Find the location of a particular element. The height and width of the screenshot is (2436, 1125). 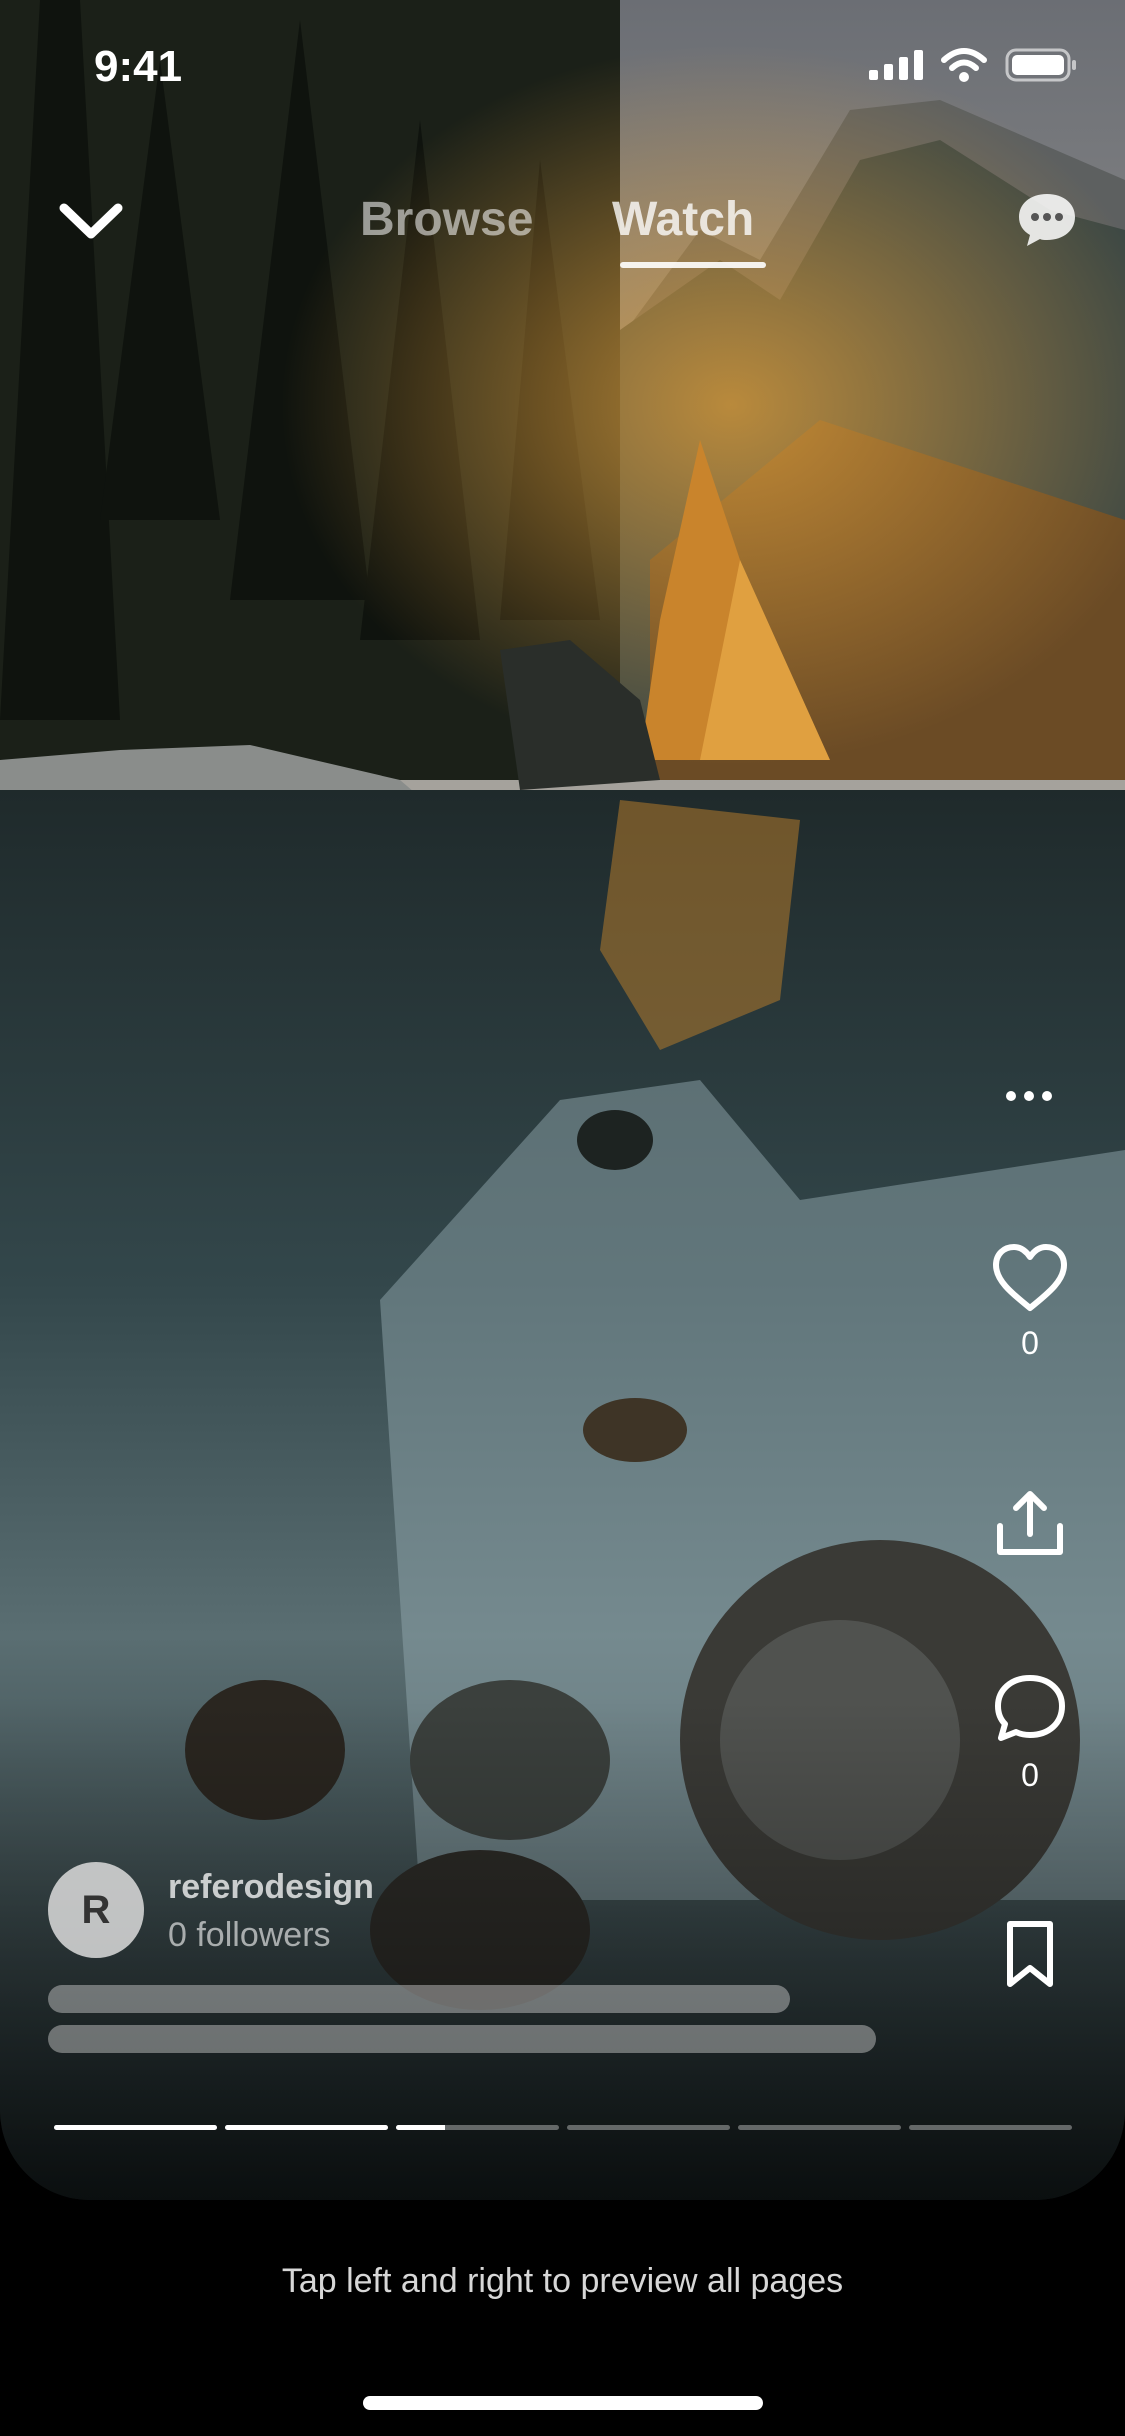

comment-action: 0 is located at coordinates (1030, 1733).